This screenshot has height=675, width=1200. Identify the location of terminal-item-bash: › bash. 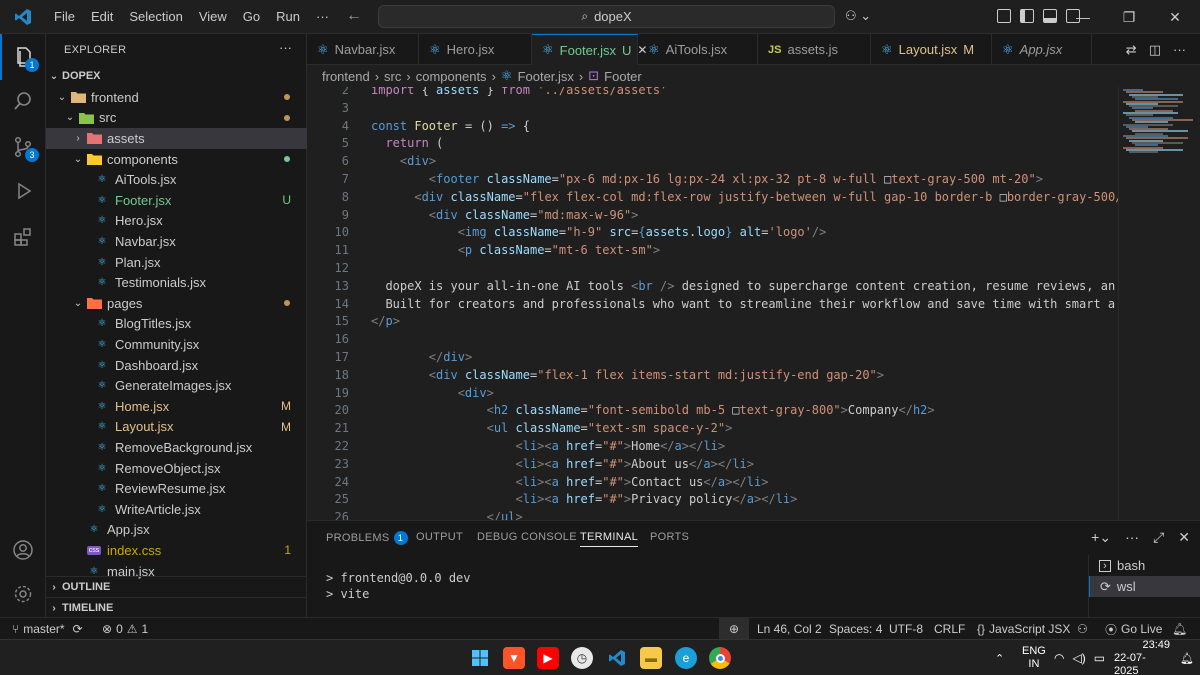
(1144, 565).